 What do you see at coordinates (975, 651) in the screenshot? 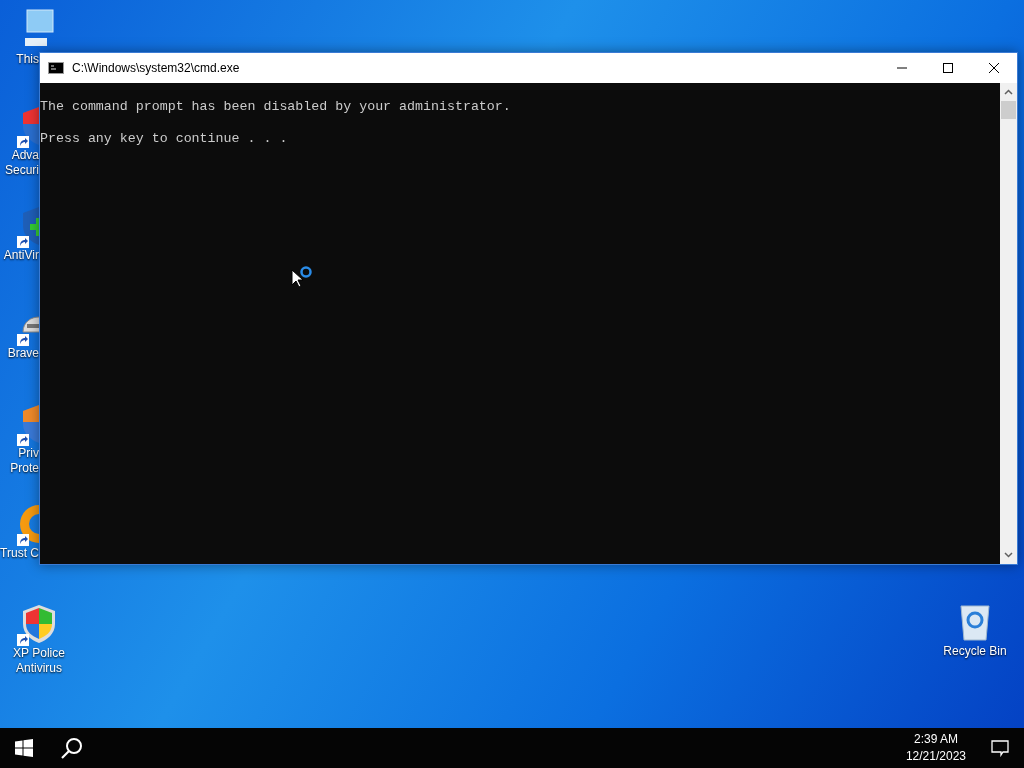
I see `icon-label: Recycle Bin` at bounding box center [975, 651].